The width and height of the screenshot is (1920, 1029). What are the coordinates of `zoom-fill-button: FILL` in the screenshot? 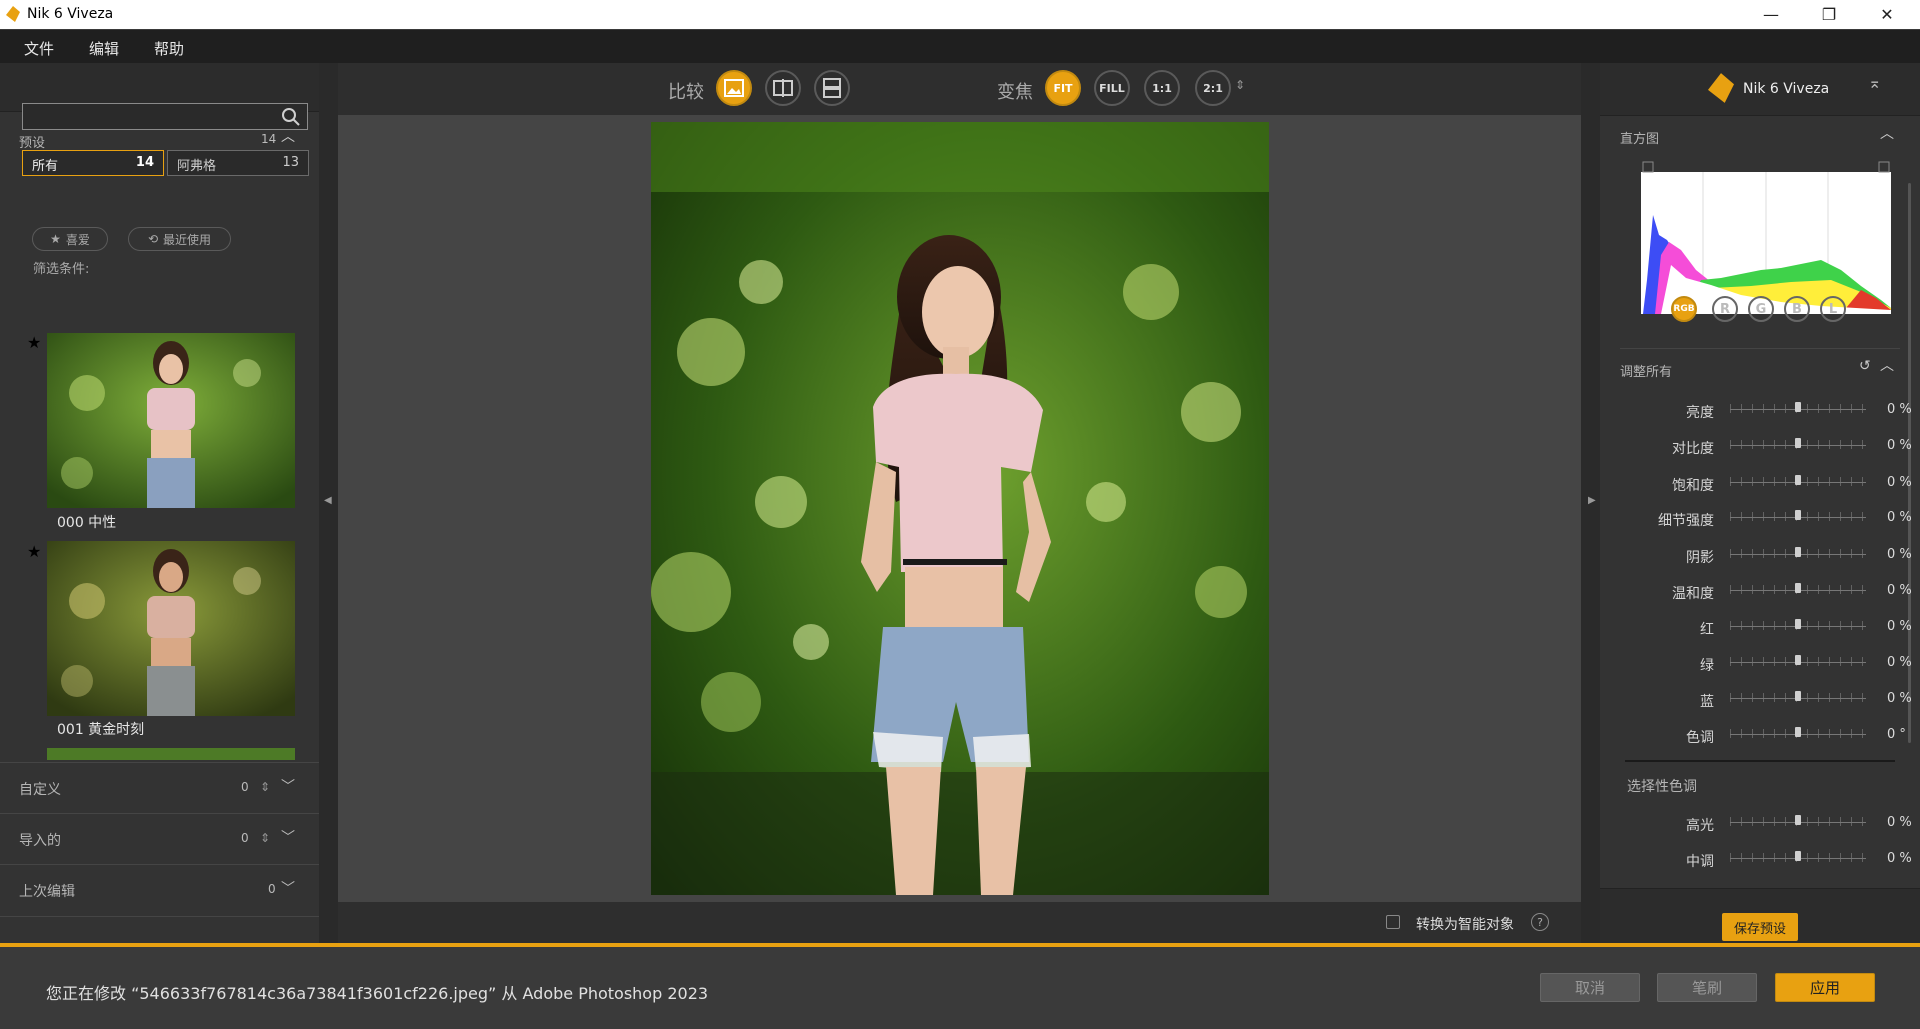 It's located at (1112, 88).